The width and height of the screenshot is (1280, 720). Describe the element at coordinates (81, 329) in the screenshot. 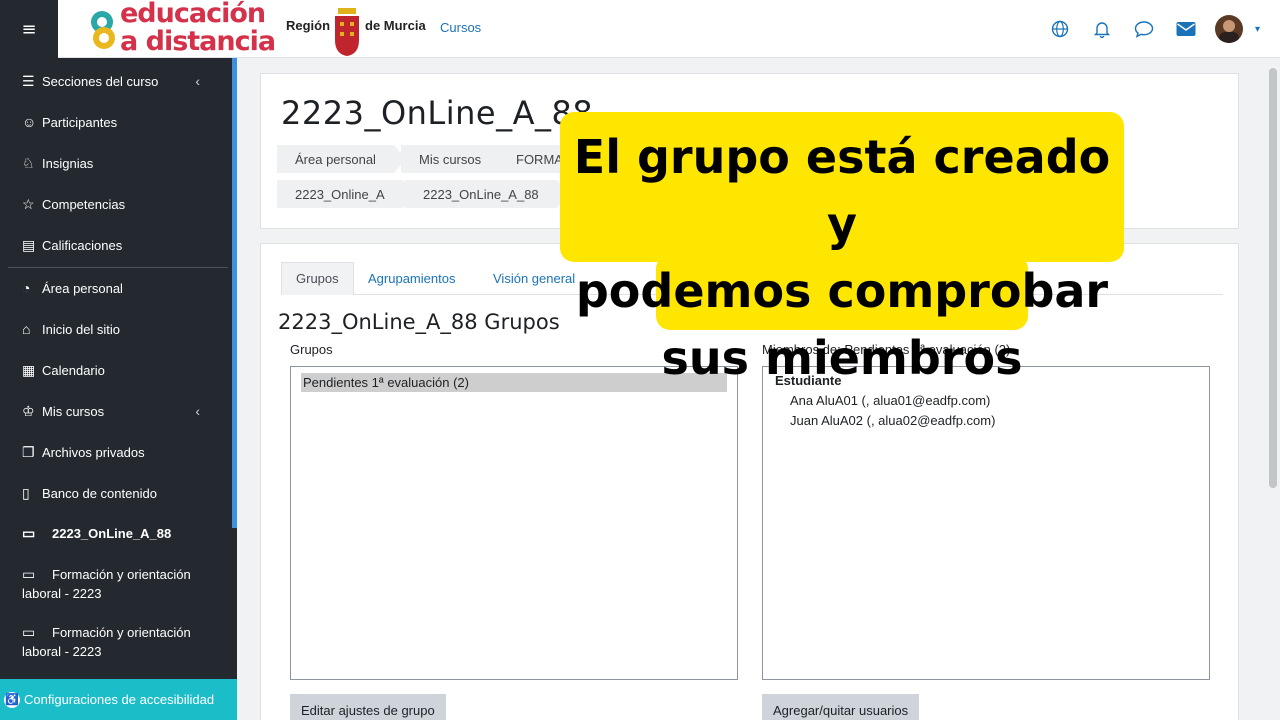

I see `sidebar-item-label: Inicio del sitio` at that location.